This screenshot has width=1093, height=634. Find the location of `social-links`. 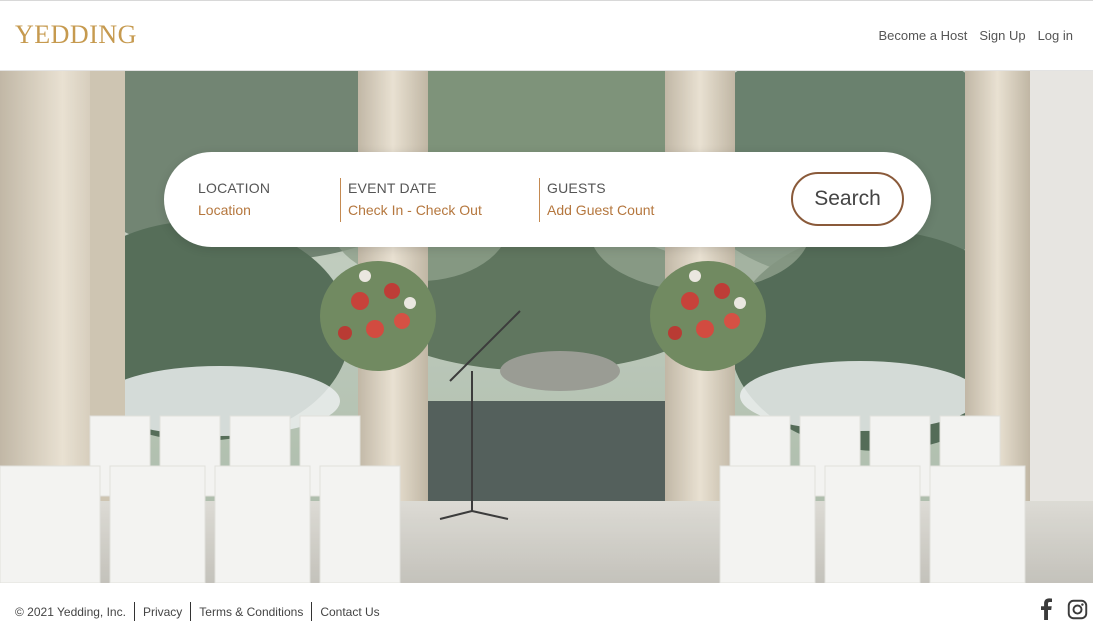

social-links is located at coordinates (1063, 609).